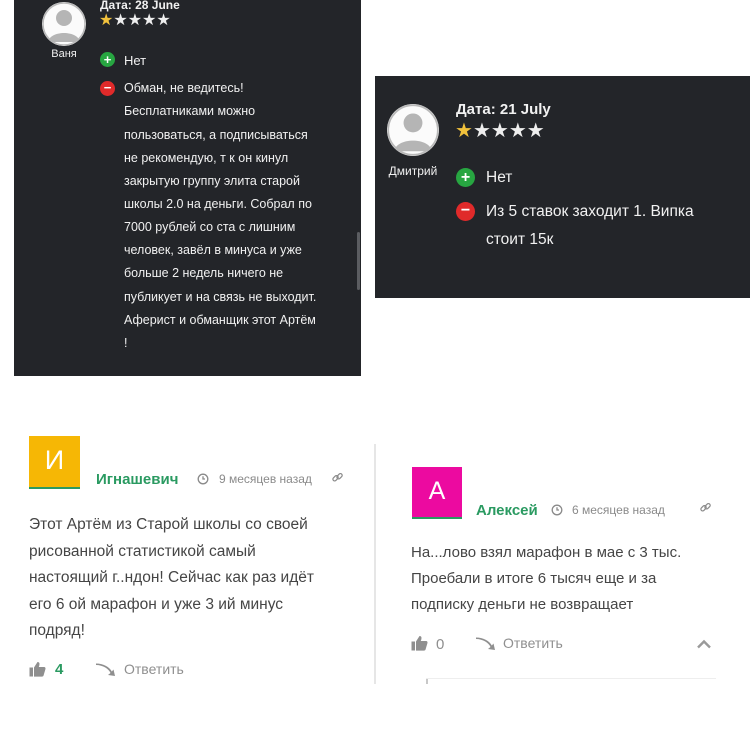  Describe the element at coordinates (140, 6) in the screenshot. I see `review-date: Дата: 28 June` at that location.